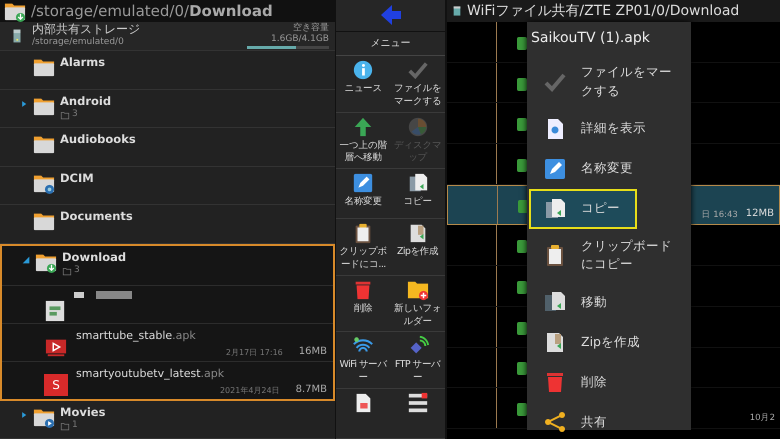  I want to click on item-count: 1, so click(75, 425).